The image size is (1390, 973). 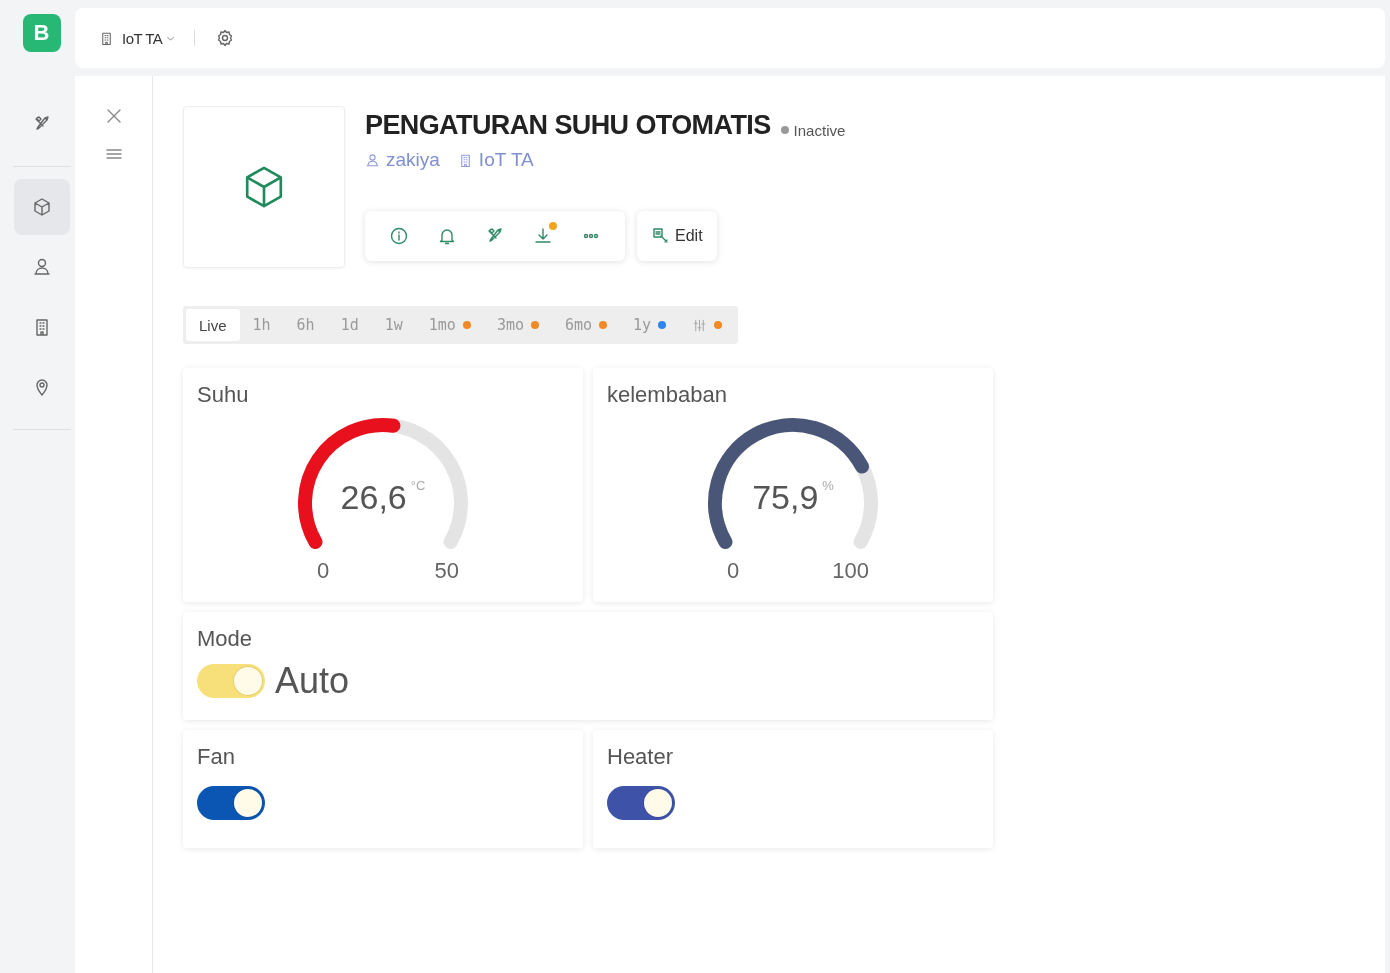 What do you see at coordinates (418, 485) in the screenshot?
I see `gauge-unit: °C` at bounding box center [418, 485].